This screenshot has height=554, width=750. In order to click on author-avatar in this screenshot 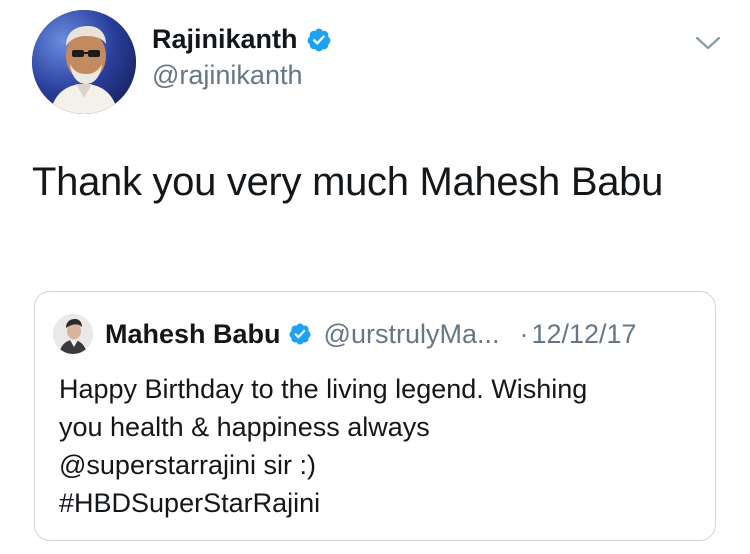, I will do `click(84, 62)`.